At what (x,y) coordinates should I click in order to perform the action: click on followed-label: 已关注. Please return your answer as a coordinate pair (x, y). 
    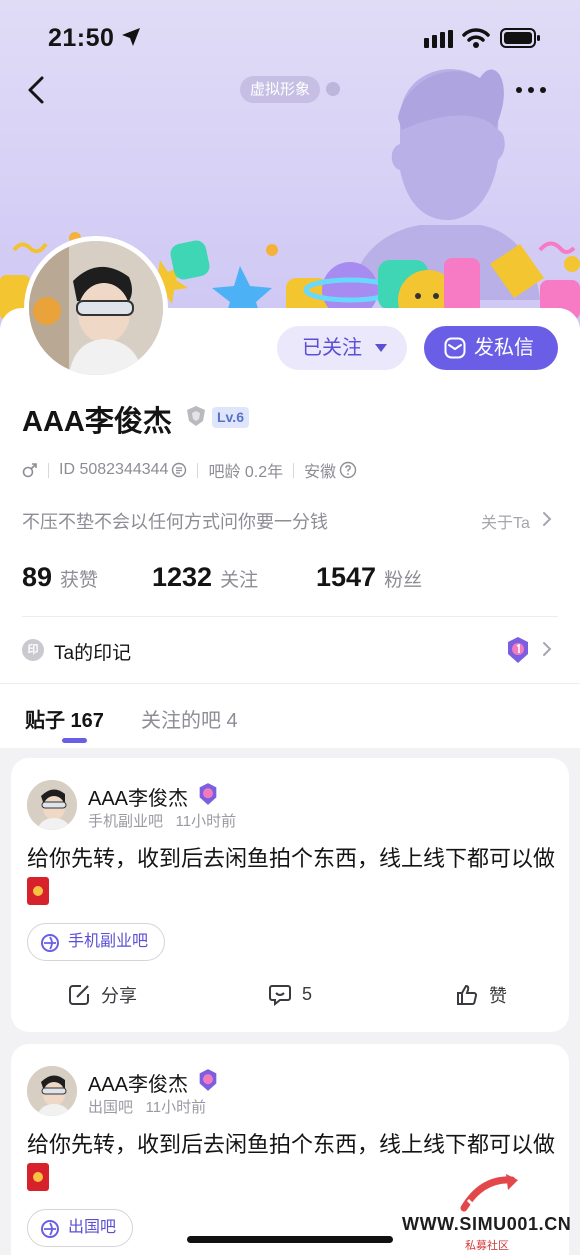
    Looking at the image, I should click on (332, 348).